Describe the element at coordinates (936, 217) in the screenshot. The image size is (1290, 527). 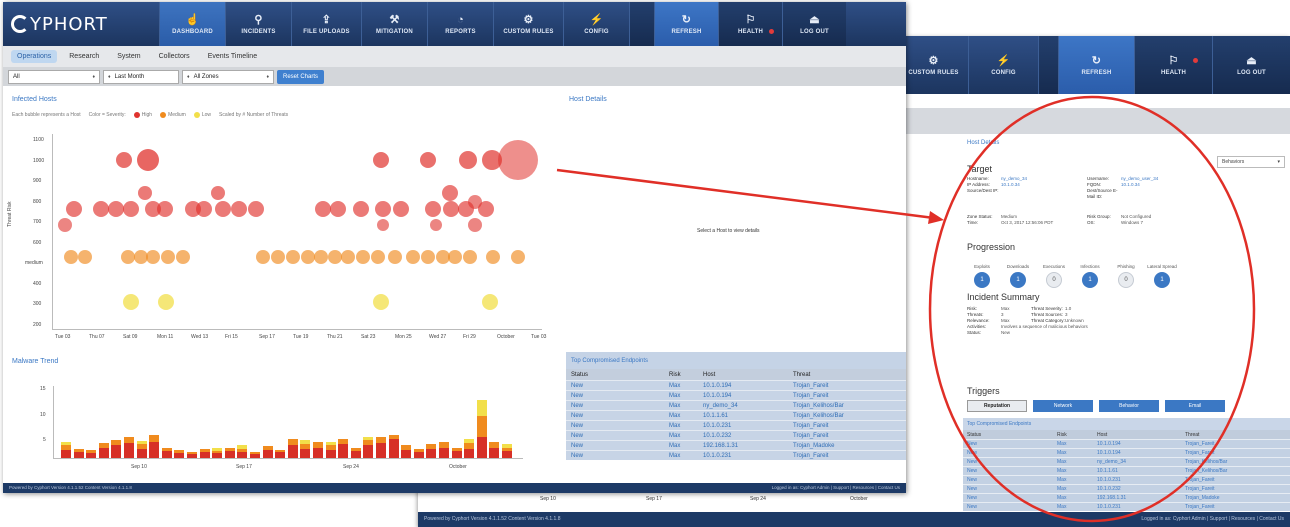
I see `arrow-head-icon` at that location.